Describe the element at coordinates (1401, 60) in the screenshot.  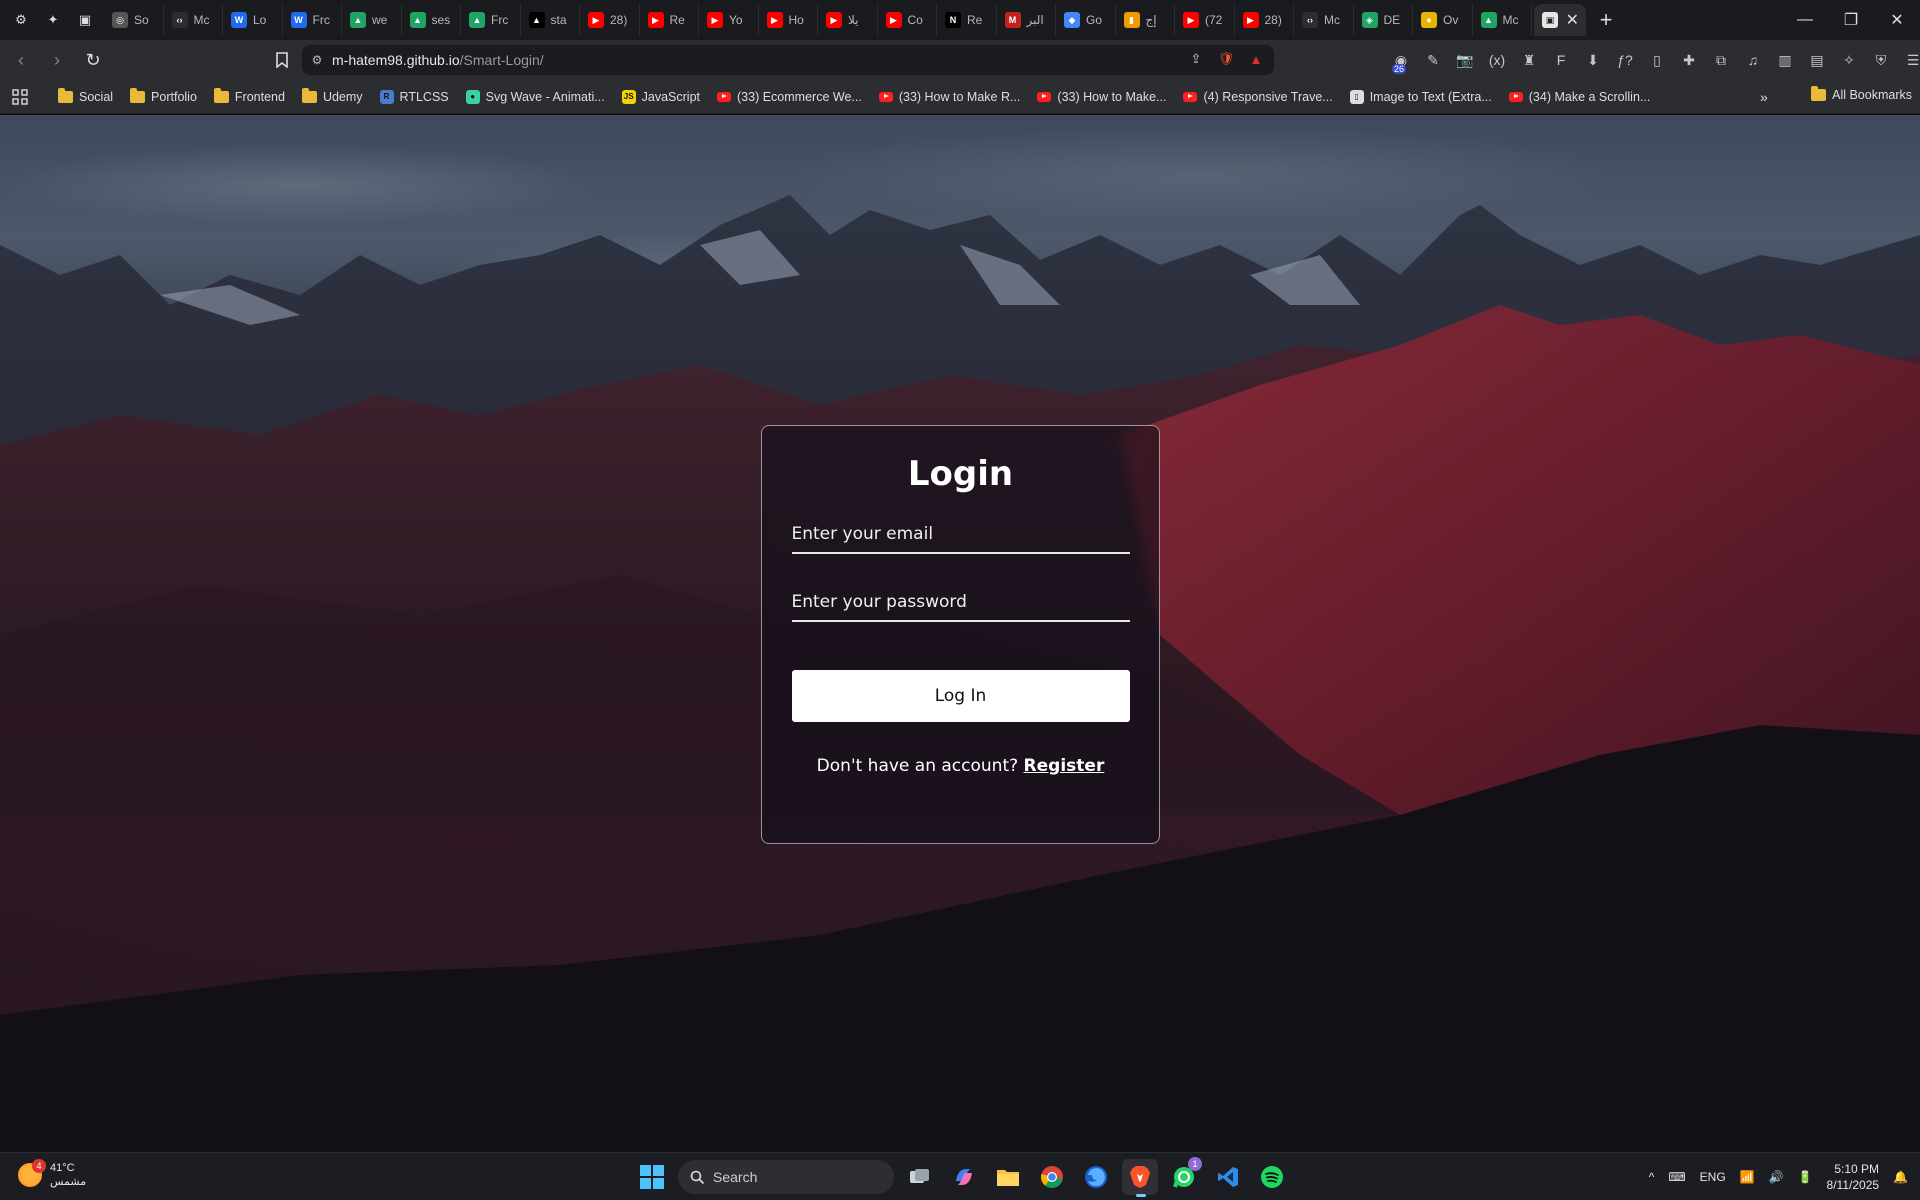
I see `extension-icon: ◉ 26` at that location.